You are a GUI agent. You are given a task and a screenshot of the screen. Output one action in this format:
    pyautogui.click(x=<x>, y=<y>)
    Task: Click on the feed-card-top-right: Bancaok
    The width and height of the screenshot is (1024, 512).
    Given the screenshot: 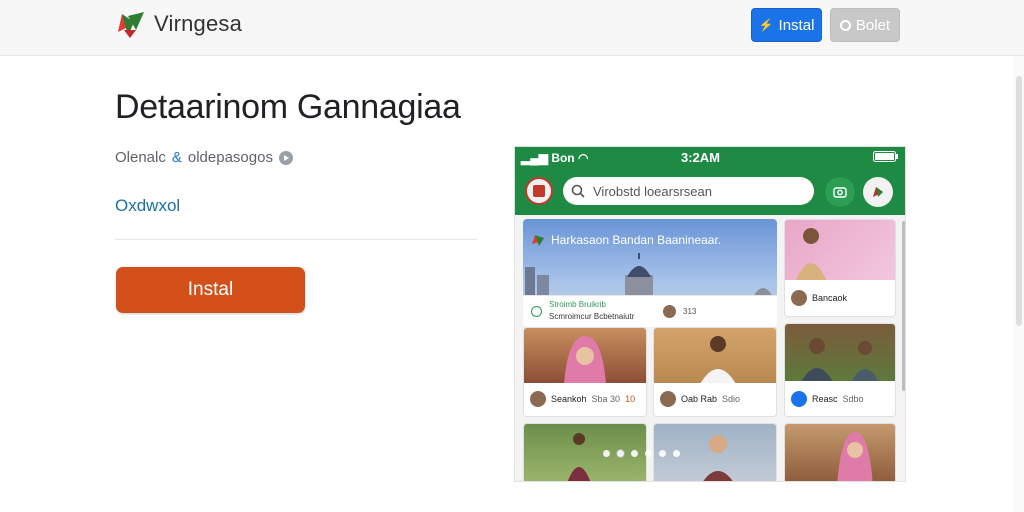 What is the action you would take?
    pyautogui.click(x=840, y=268)
    